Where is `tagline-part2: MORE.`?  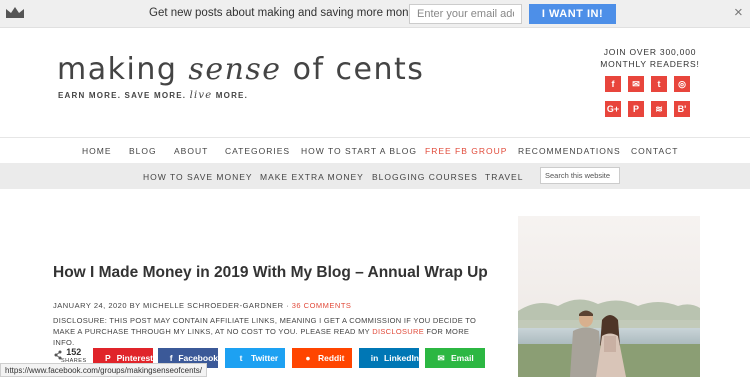 tagline-part2: MORE. is located at coordinates (230, 95).